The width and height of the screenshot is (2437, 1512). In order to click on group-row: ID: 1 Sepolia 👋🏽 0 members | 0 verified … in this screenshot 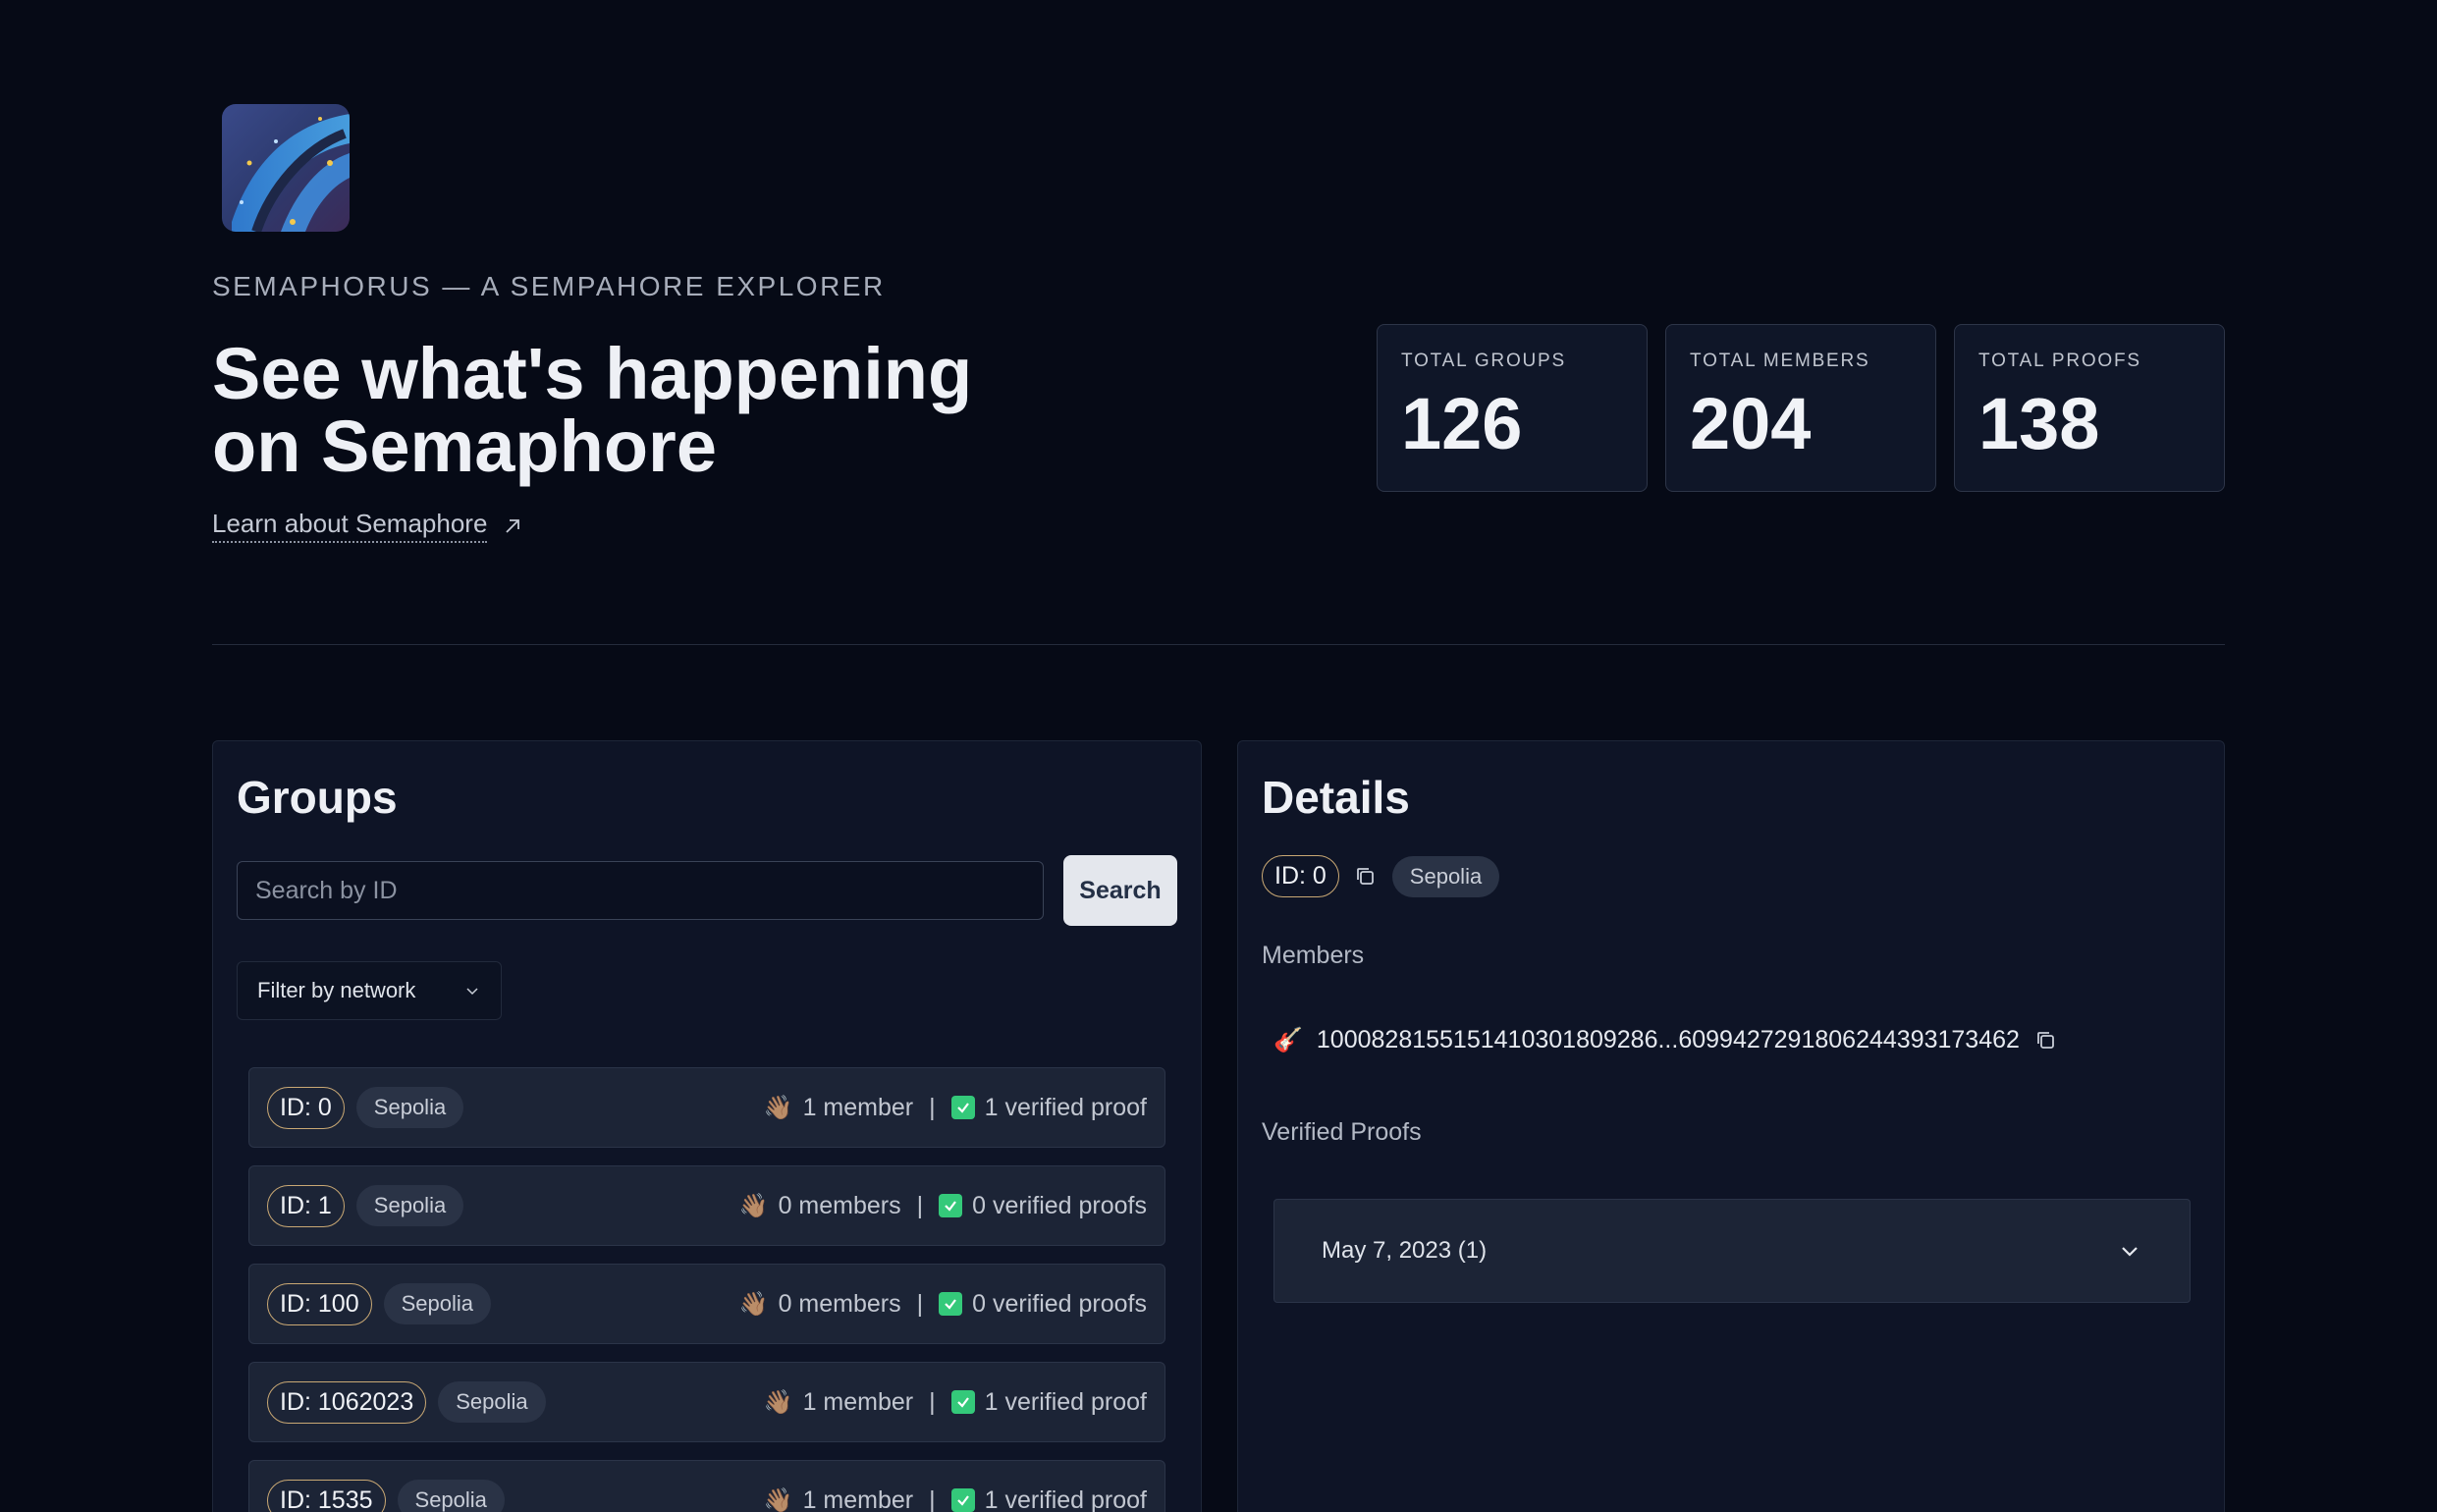, I will do `click(706, 1205)`.